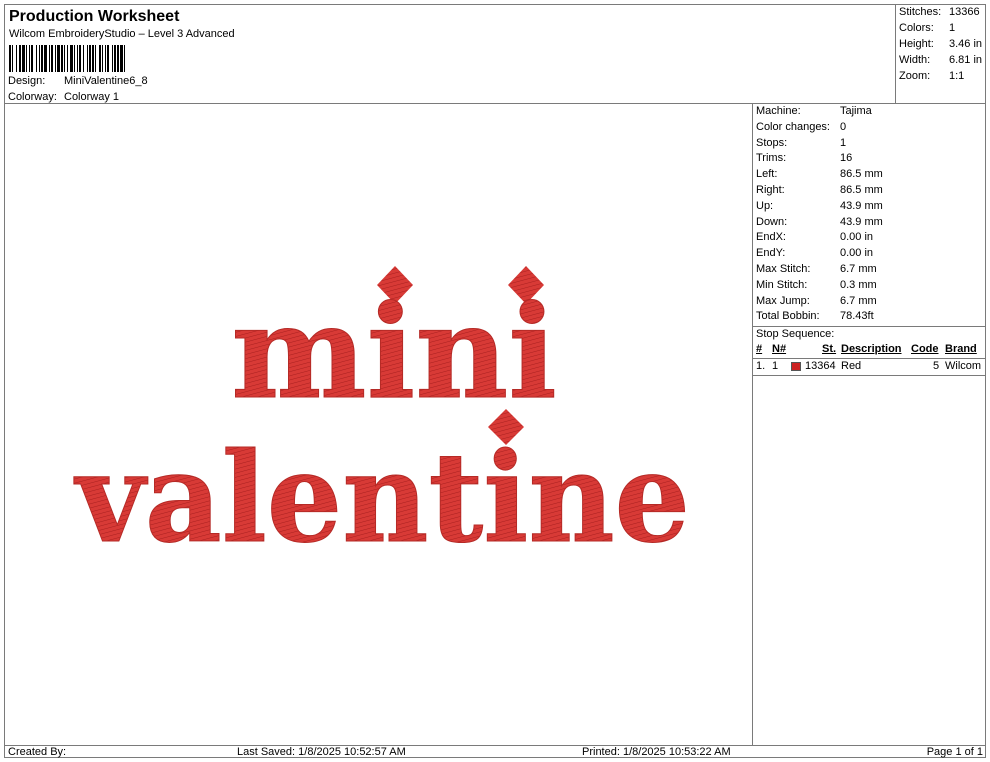 This screenshot has width=990, height=762. I want to click on row-code: 5, so click(936, 366).